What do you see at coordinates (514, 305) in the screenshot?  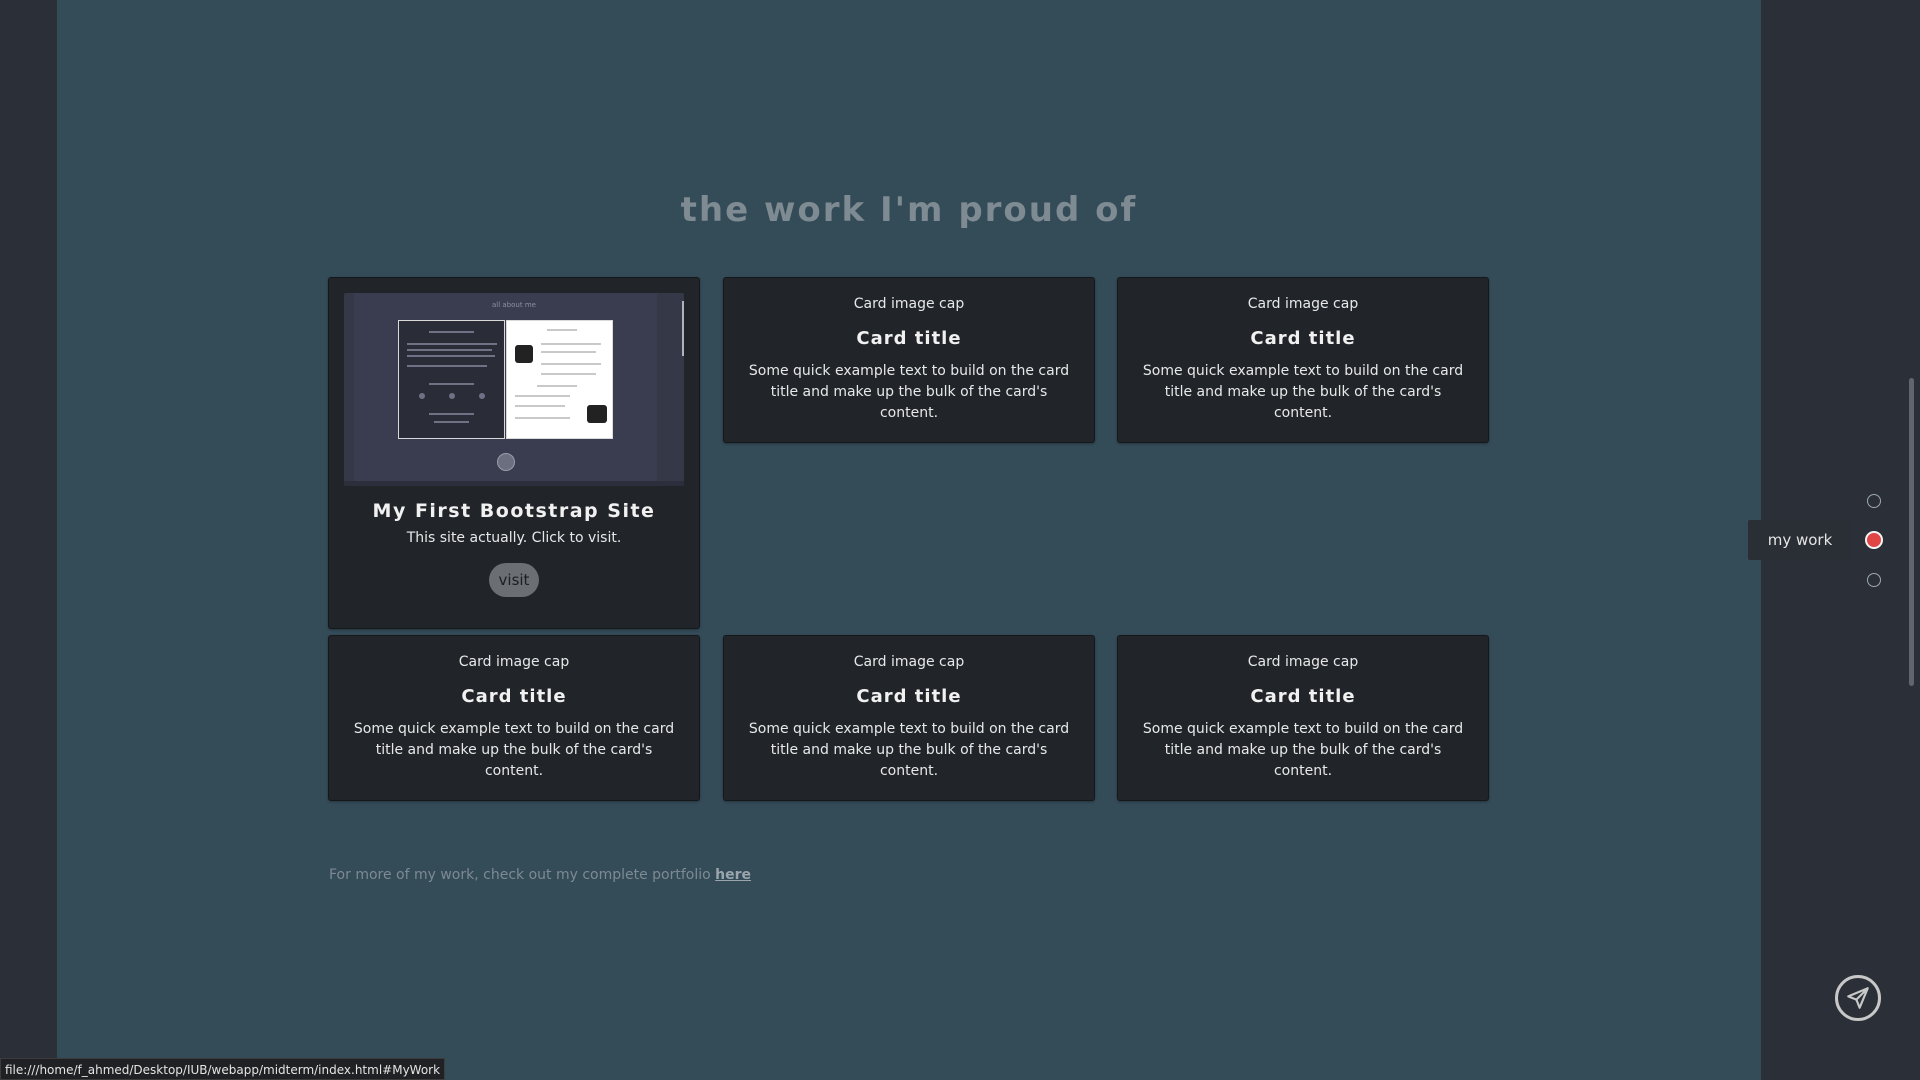 I see `screenshot-heading: all about me` at bounding box center [514, 305].